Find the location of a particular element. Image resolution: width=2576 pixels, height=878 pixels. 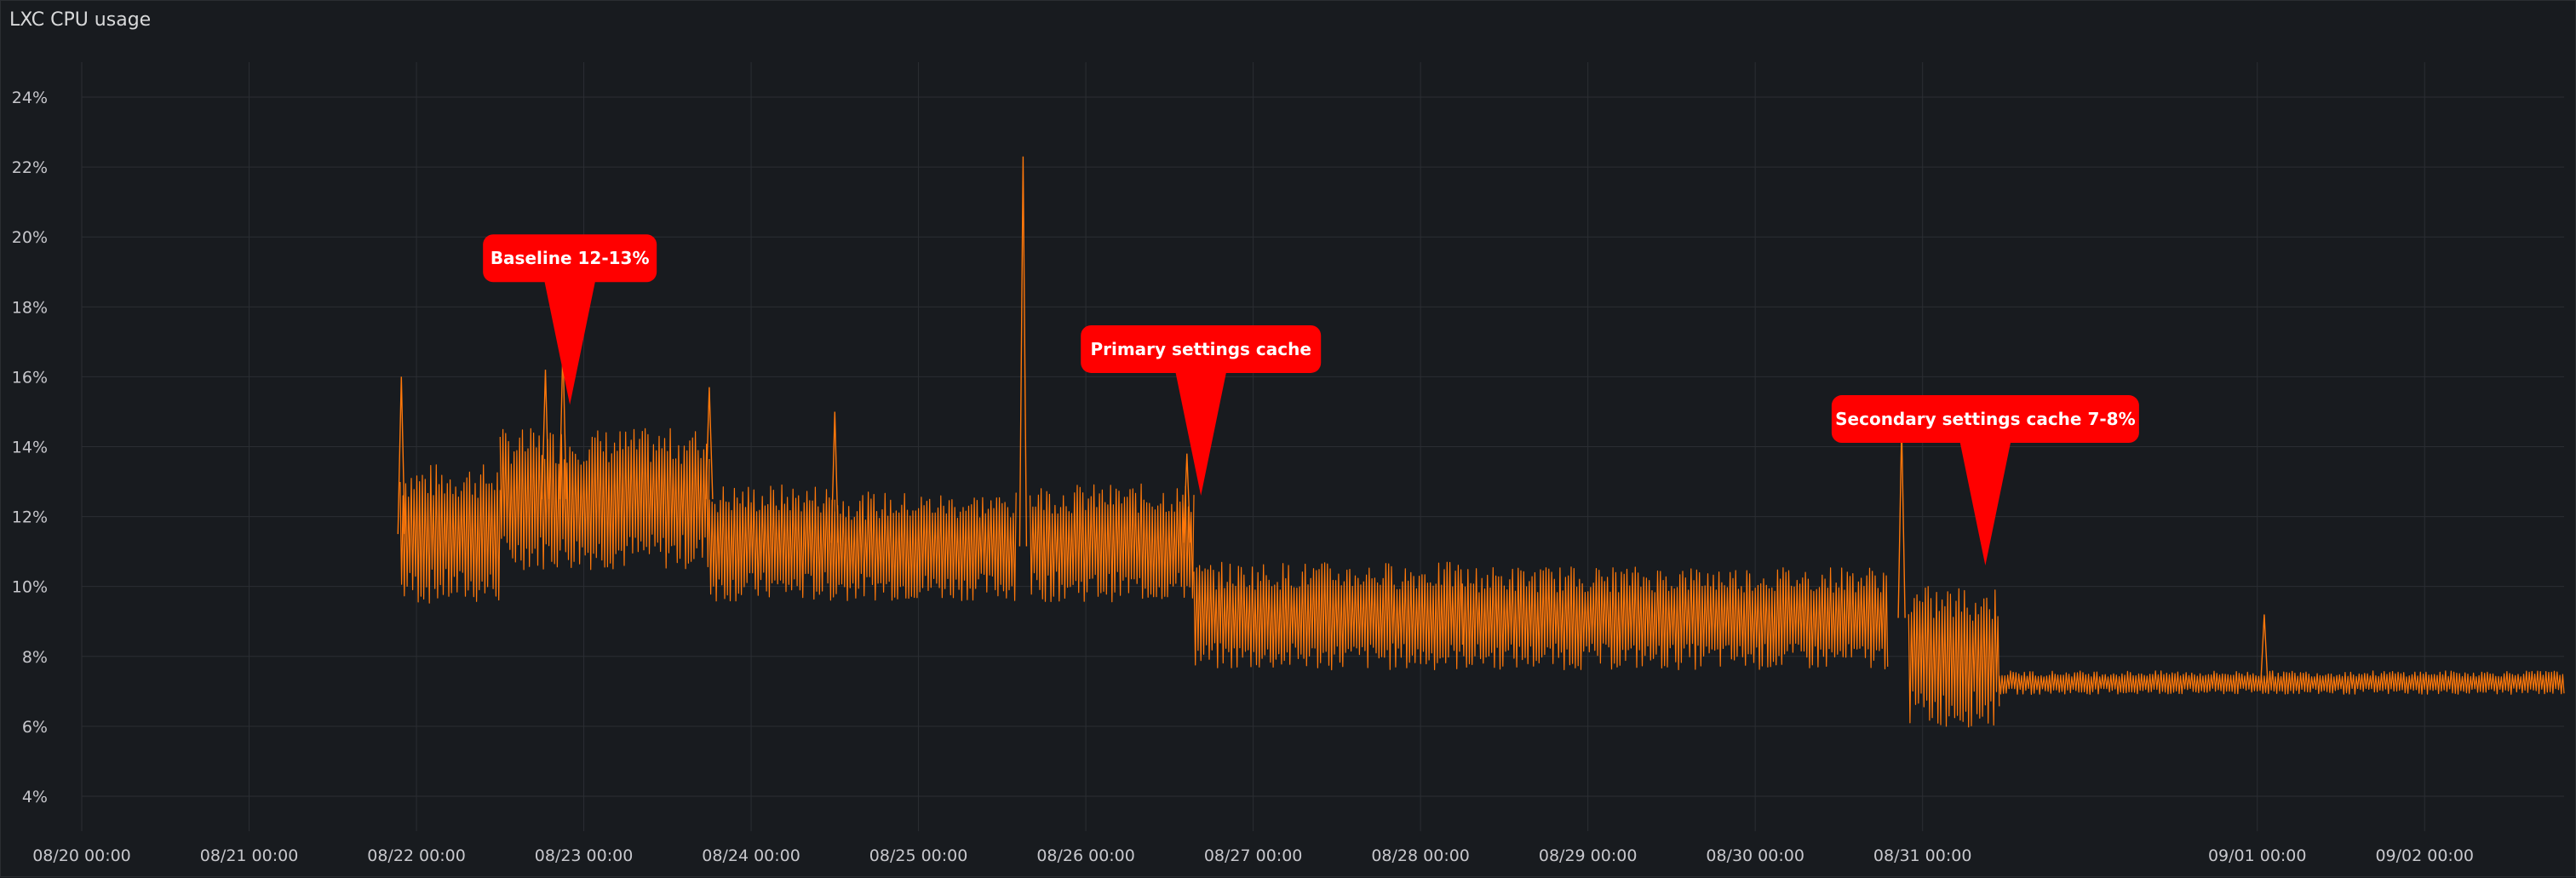

x-tick-label: 08/31 00:00 is located at coordinates (1922, 855).